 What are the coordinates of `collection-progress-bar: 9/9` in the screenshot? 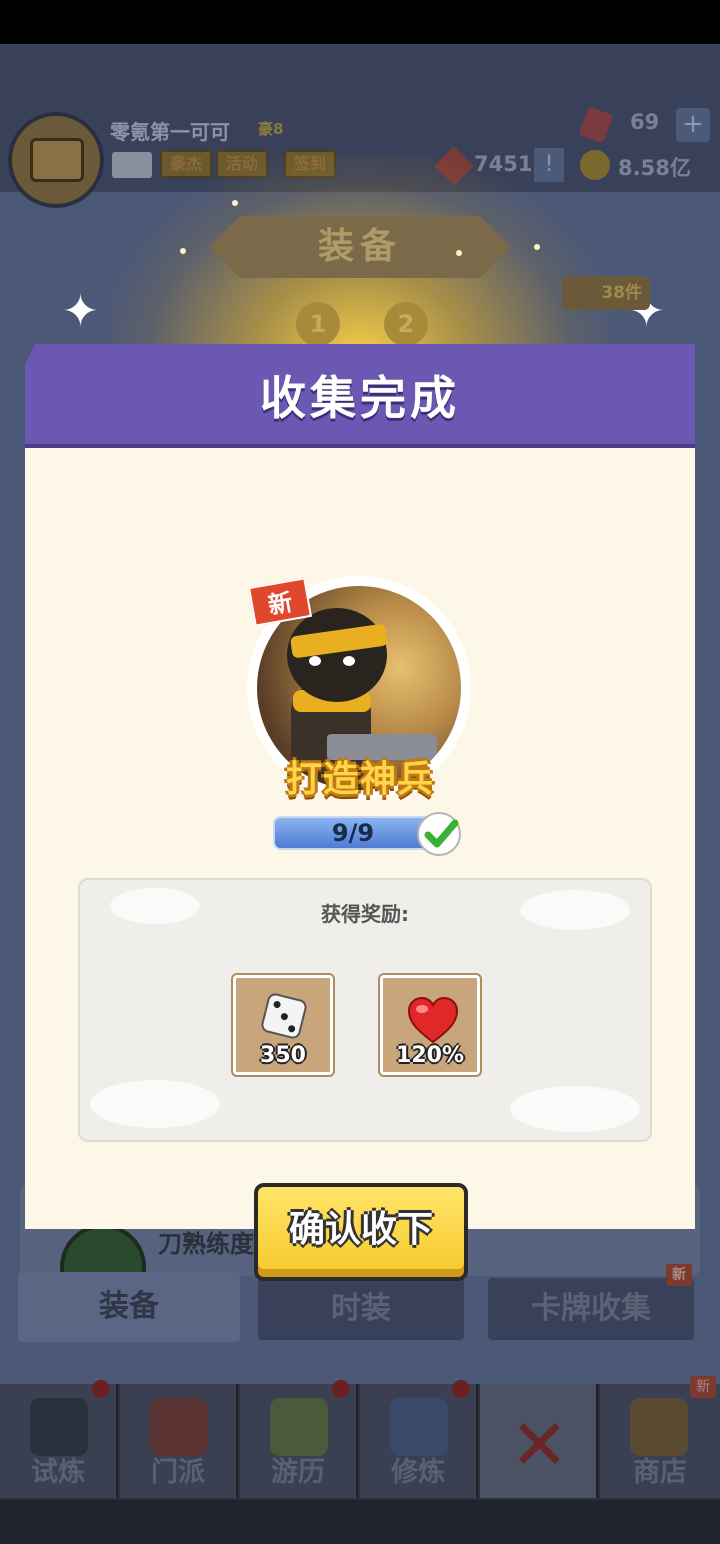 It's located at (353, 833).